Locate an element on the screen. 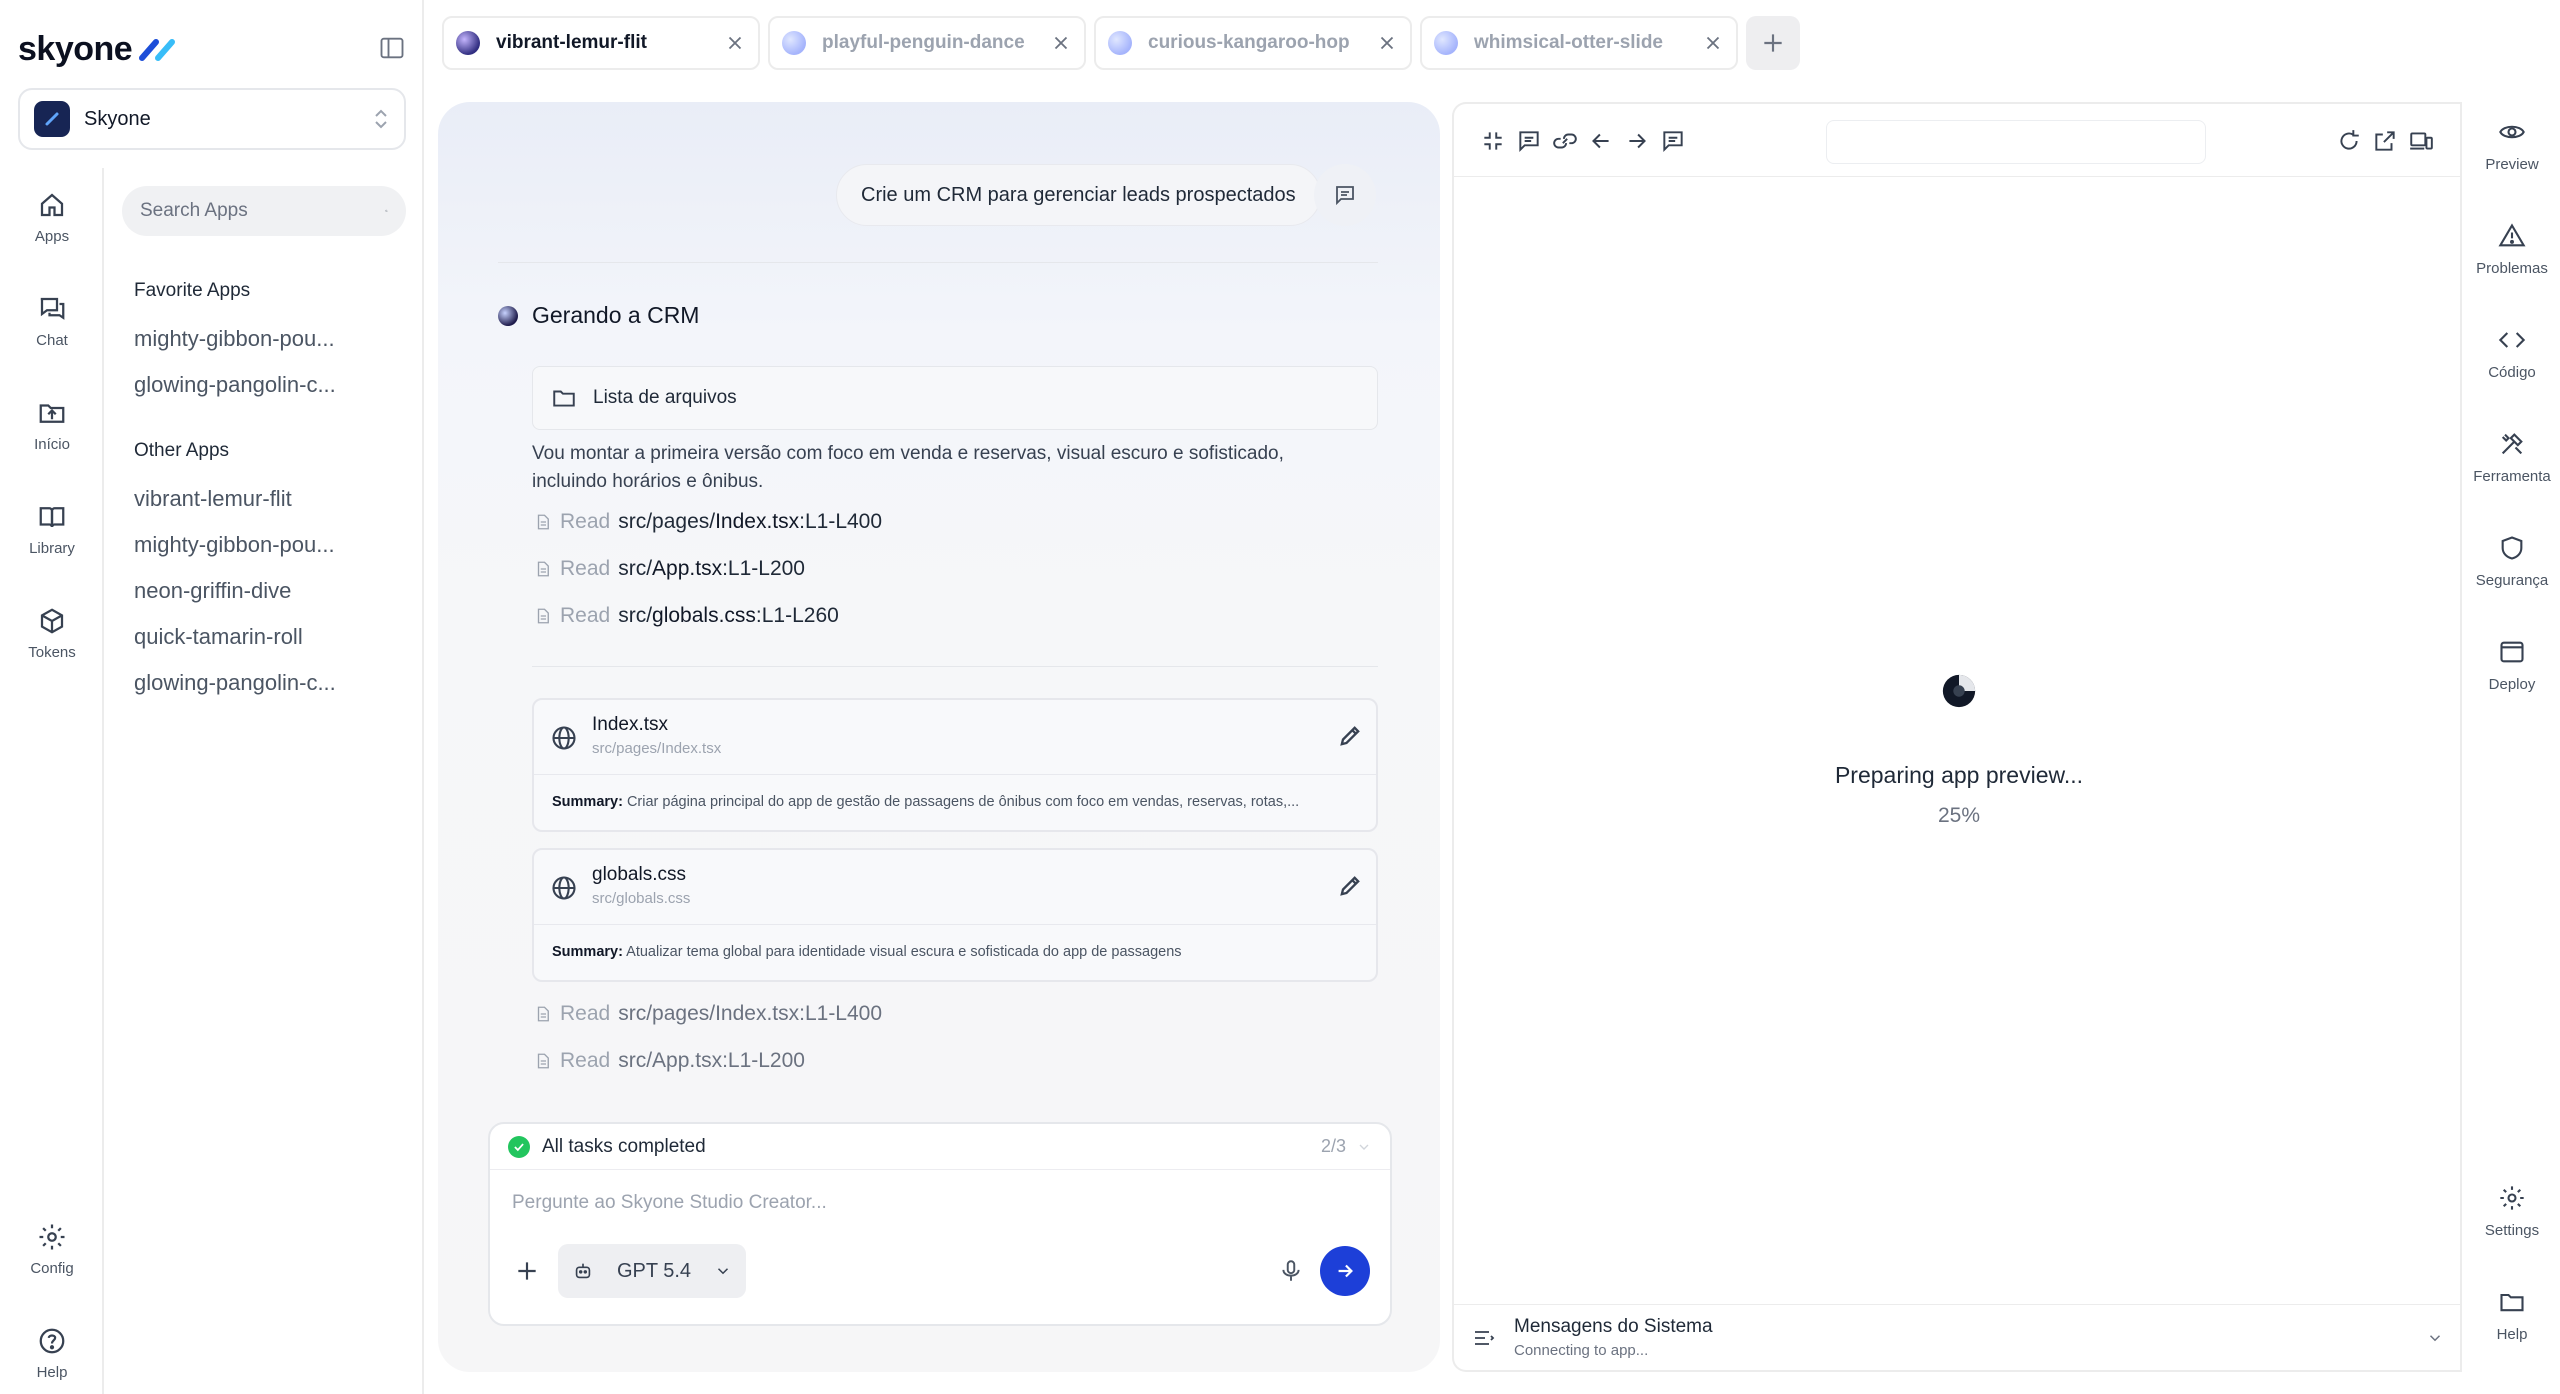  devices-icon is located at coordinates (2421, 141).